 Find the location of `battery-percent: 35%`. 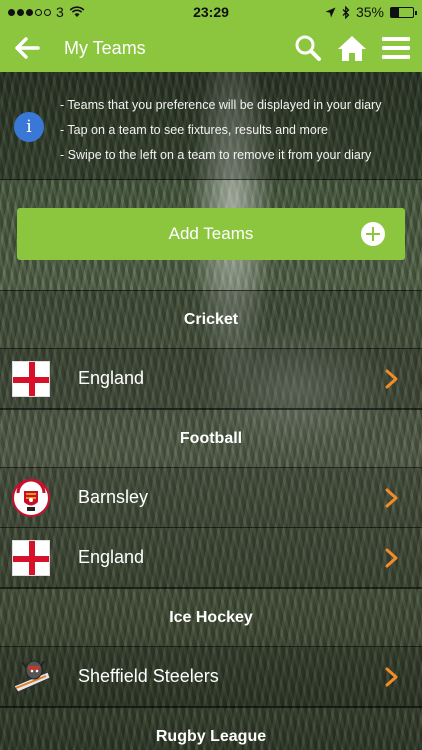

battery-percent: 35% is located at coordinates (369, 12).